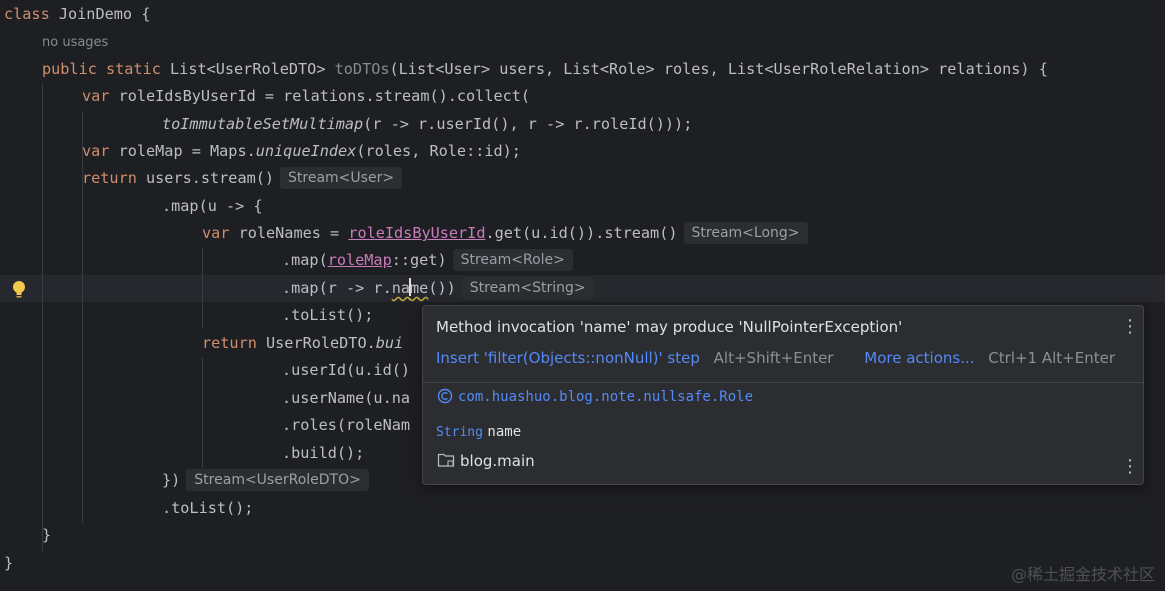 The width and height of the screenshot is (1165, 591). I want to click on quickfix-link: Insert 'filter(Objects::nonNull)' step, so click(568, 358).